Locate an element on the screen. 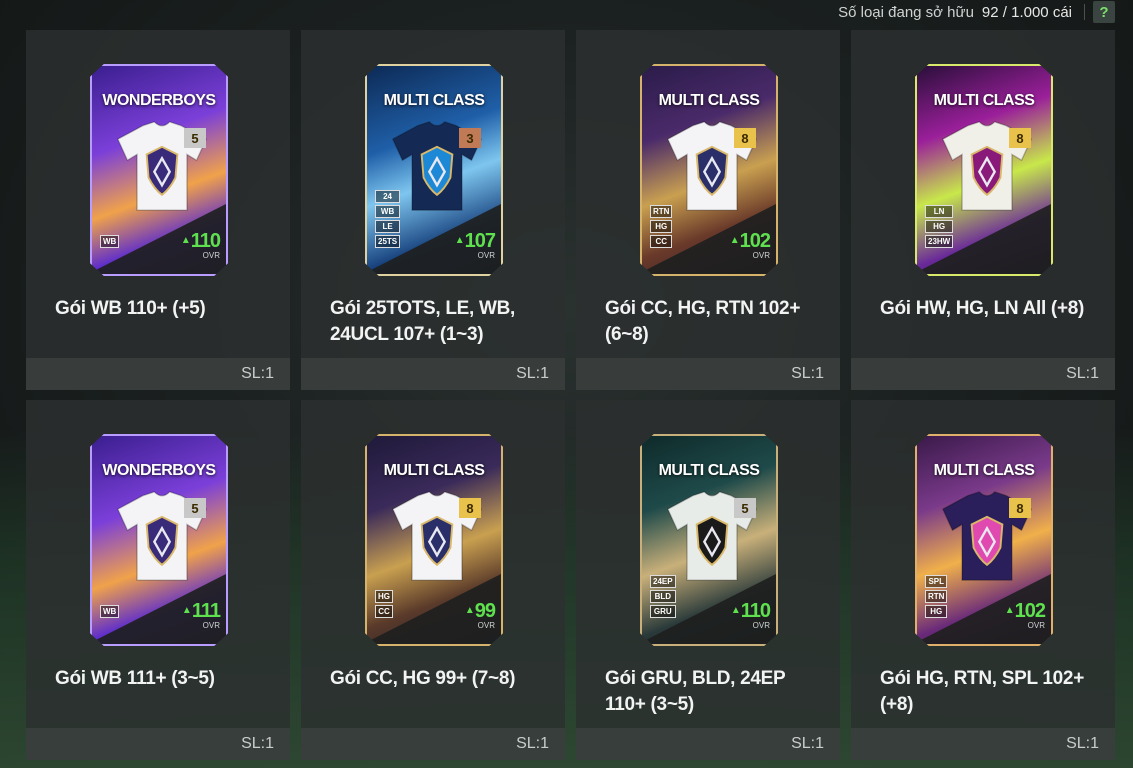 This screenshot has height=768, width=1133. pack-card-image: WONDERBOYS 5 WB ▲110 OVR is located at coordinates (159, 170).